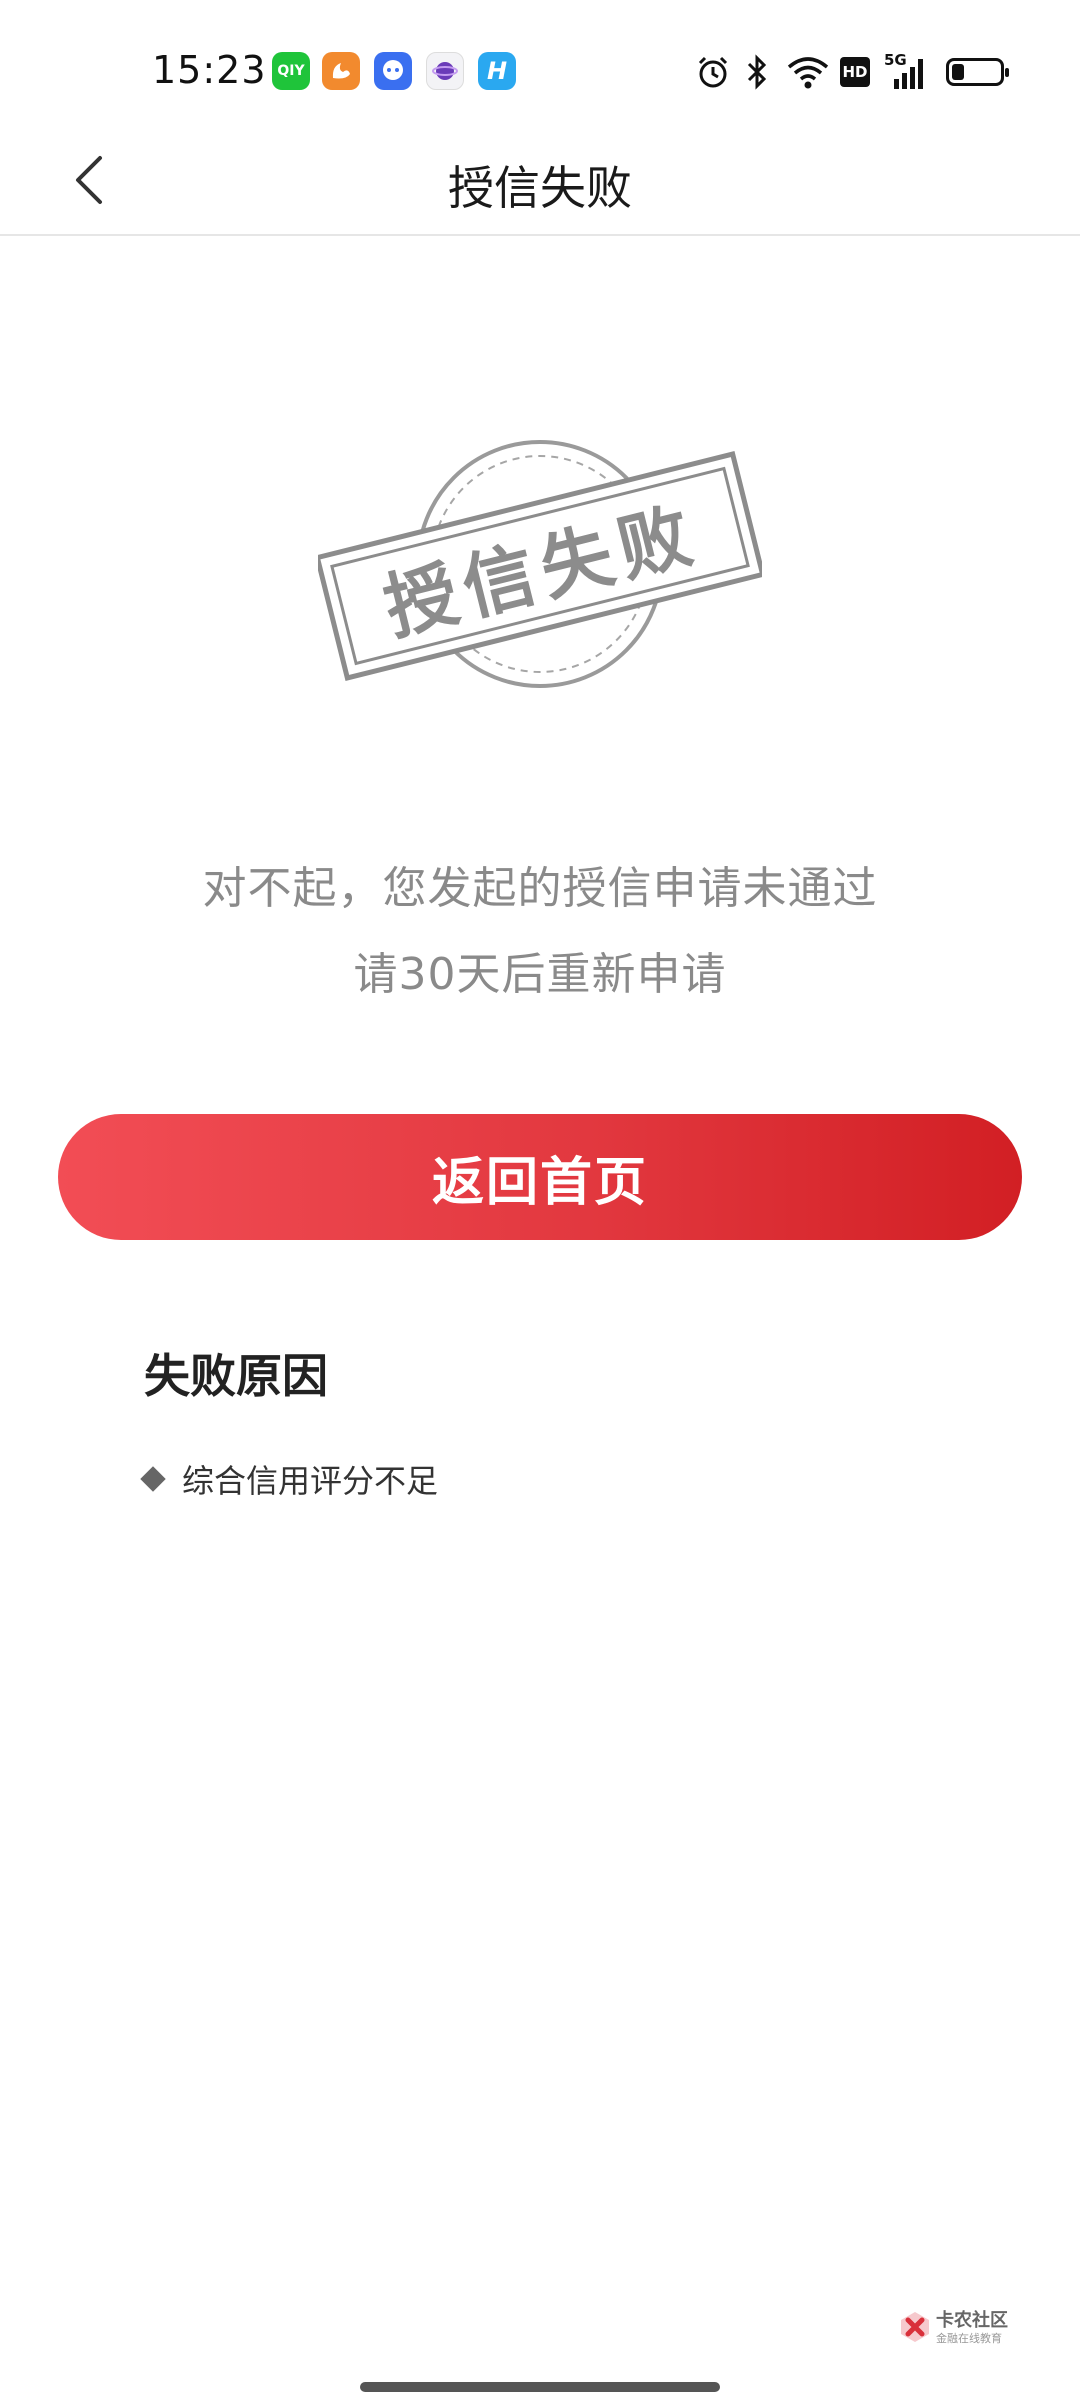  What do you see at coordinates (904, 71) in the screenshot?
I see `signal-5g-icon: 5G` at bounding box center [904, 71].